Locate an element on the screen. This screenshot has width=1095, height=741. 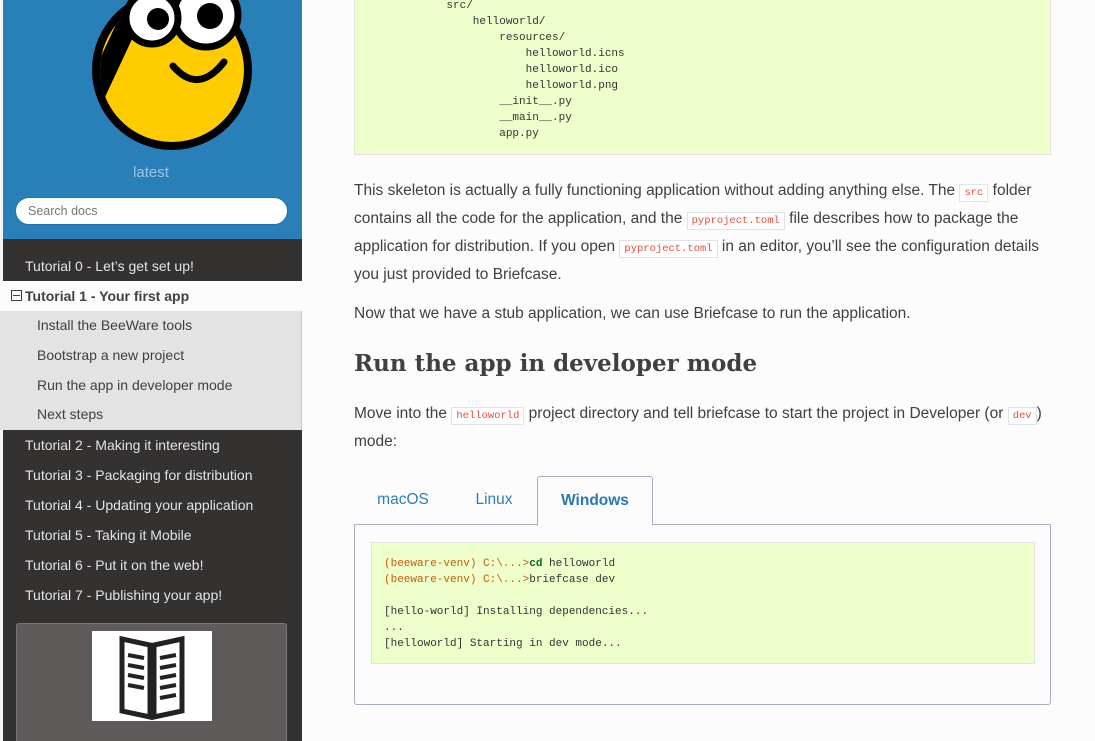
tree-line: resources/ is located at coordinates (493, 38).